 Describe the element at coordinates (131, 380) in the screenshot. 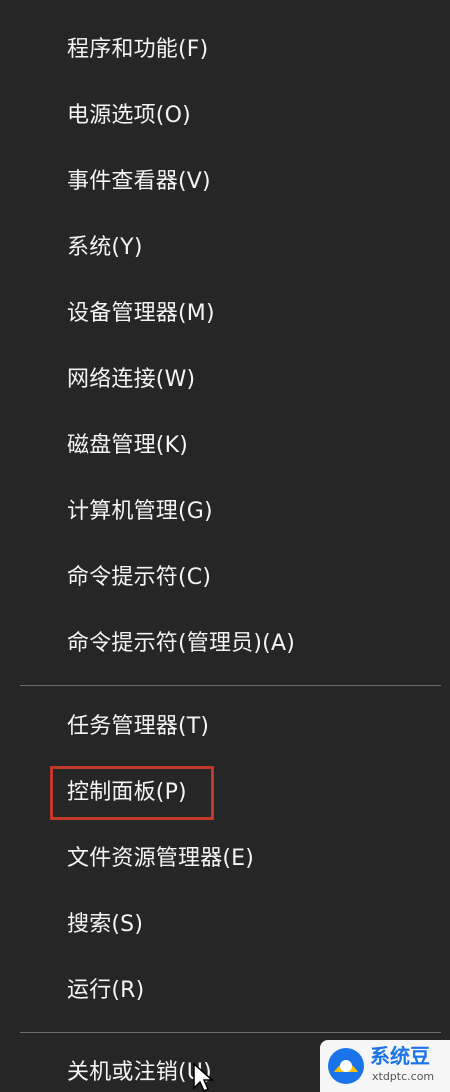

I see `menu-item-network-connections: 网络连接(W)` at that location.